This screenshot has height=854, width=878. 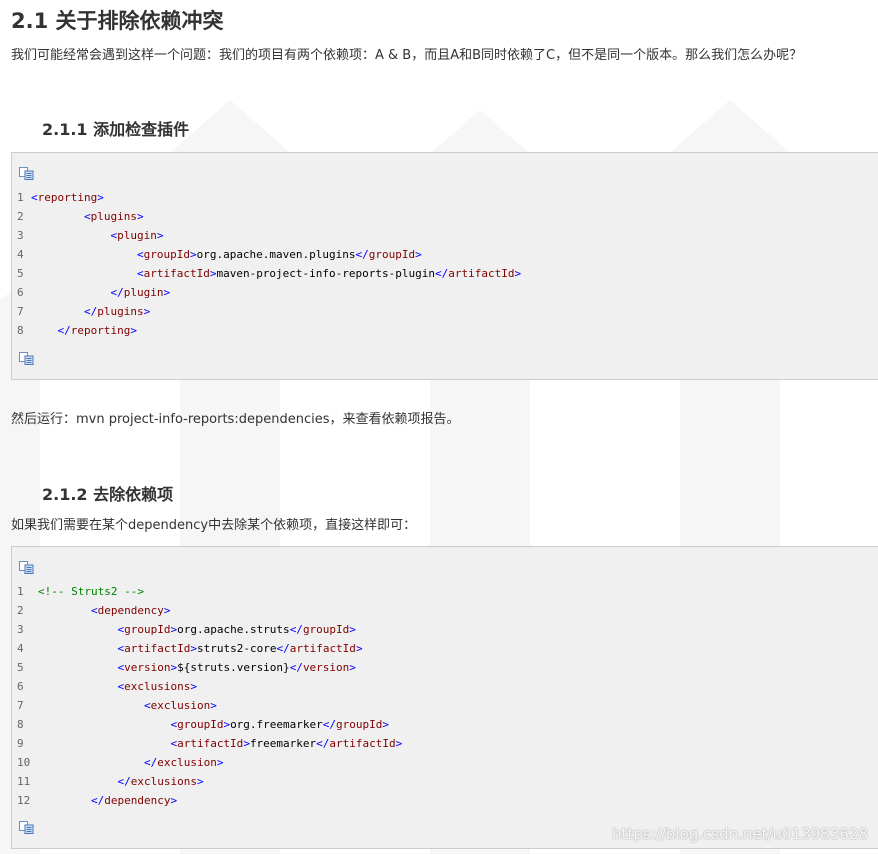 What do you see at coordinates (60, 197) in the screenshot?
I see `code-line: 1 <reporting>` at bounding box center [60, 197].